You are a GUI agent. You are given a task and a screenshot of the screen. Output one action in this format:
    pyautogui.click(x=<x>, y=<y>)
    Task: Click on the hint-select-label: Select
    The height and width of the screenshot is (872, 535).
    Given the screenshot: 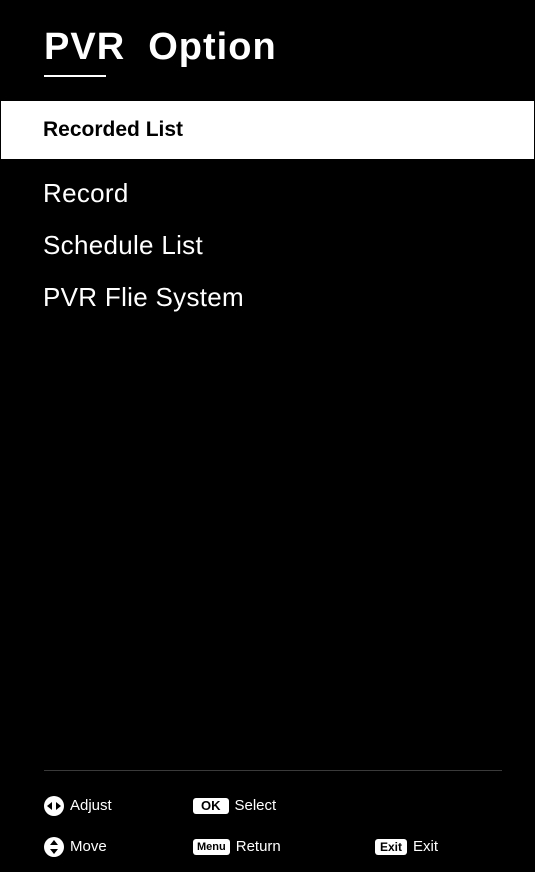 What is the action you would take?
    pyautogui.click(x=255, y=805)
    